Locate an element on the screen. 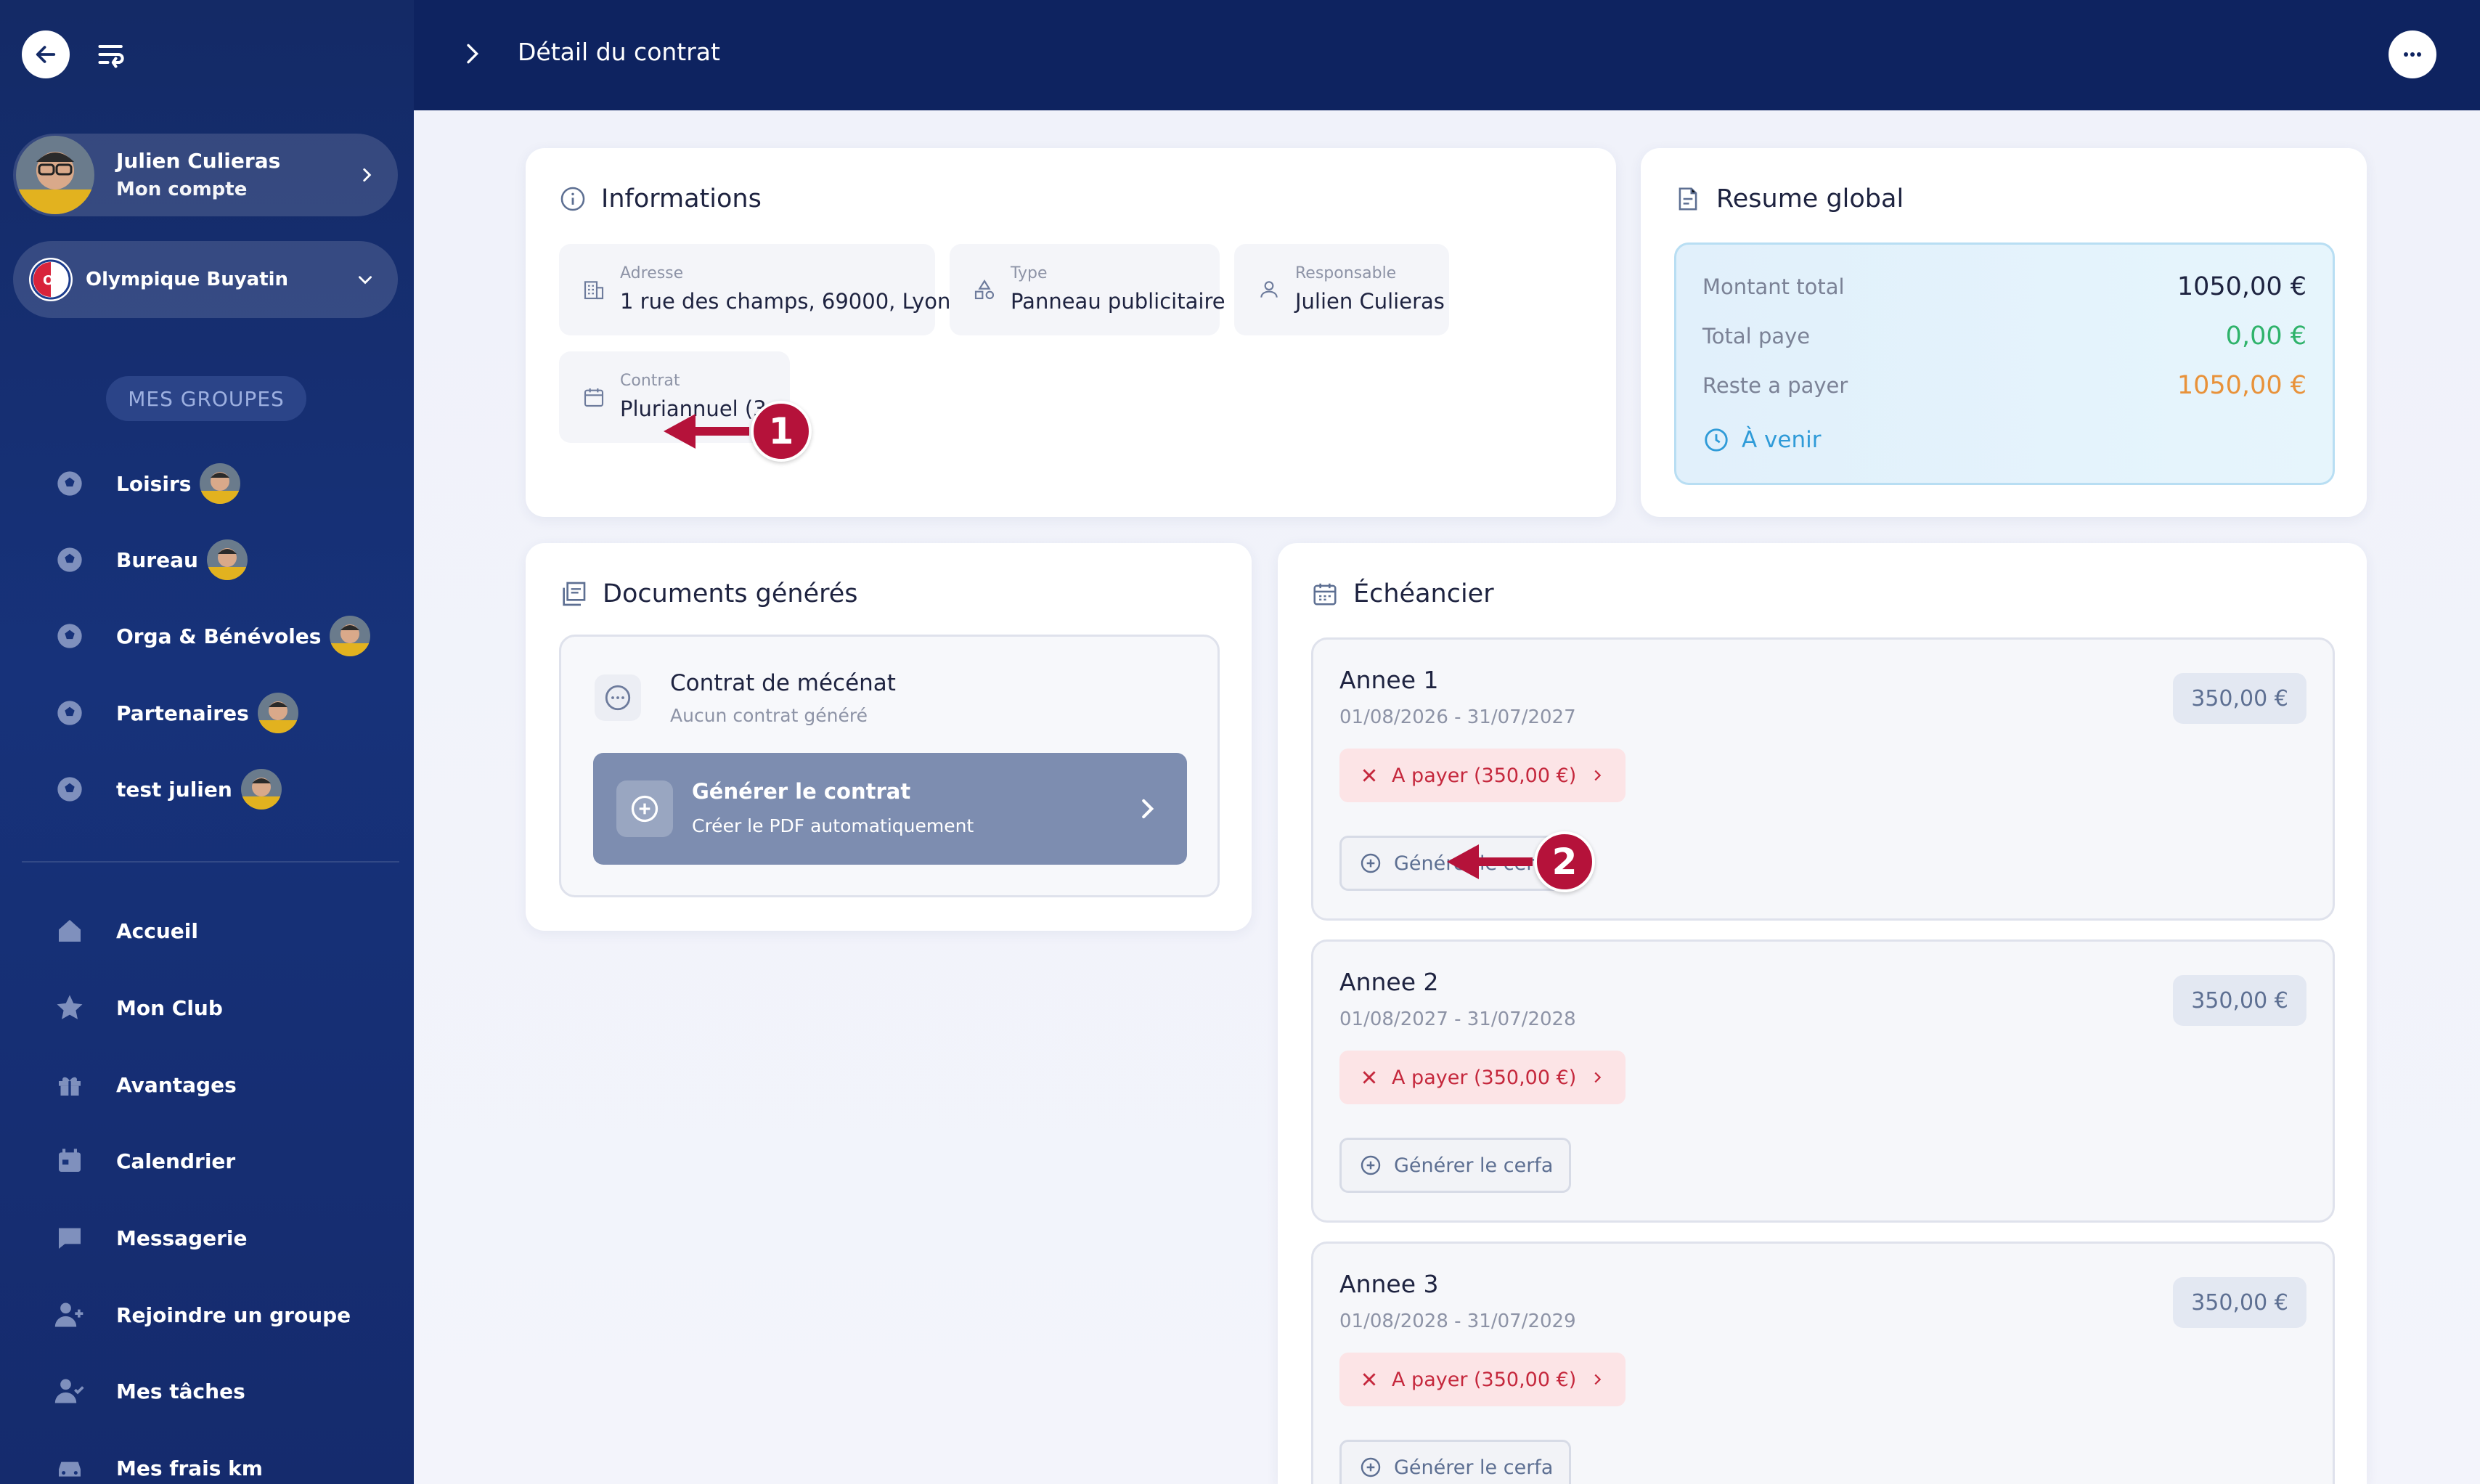  club-logo: OB is located at coordinates (51, 279).